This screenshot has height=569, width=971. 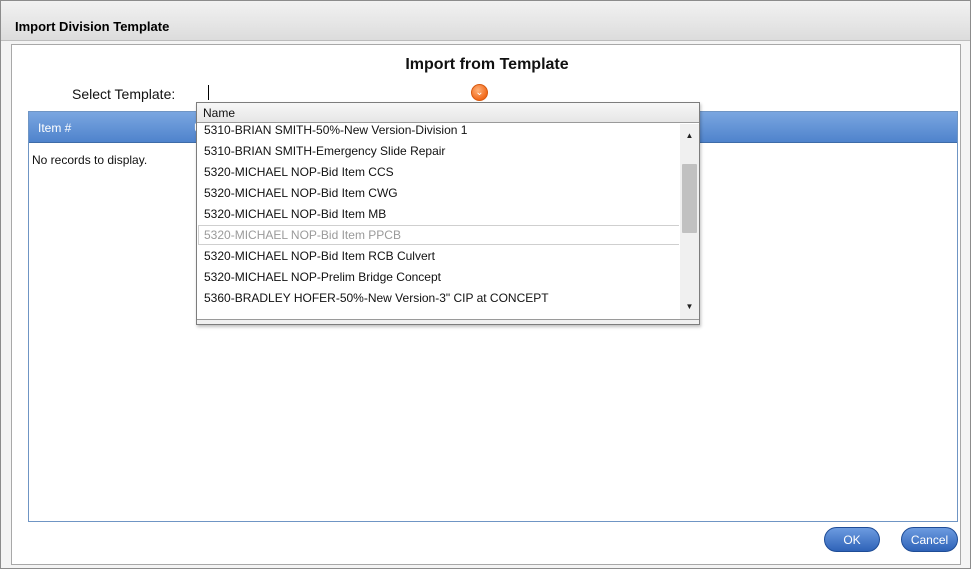 What do you see at coordinates (438, 193) in the screenshot?
I see `dropdown-option: 5320-MICHAEL NOP-Bid Item CWG` at bounding box center [438, 193].